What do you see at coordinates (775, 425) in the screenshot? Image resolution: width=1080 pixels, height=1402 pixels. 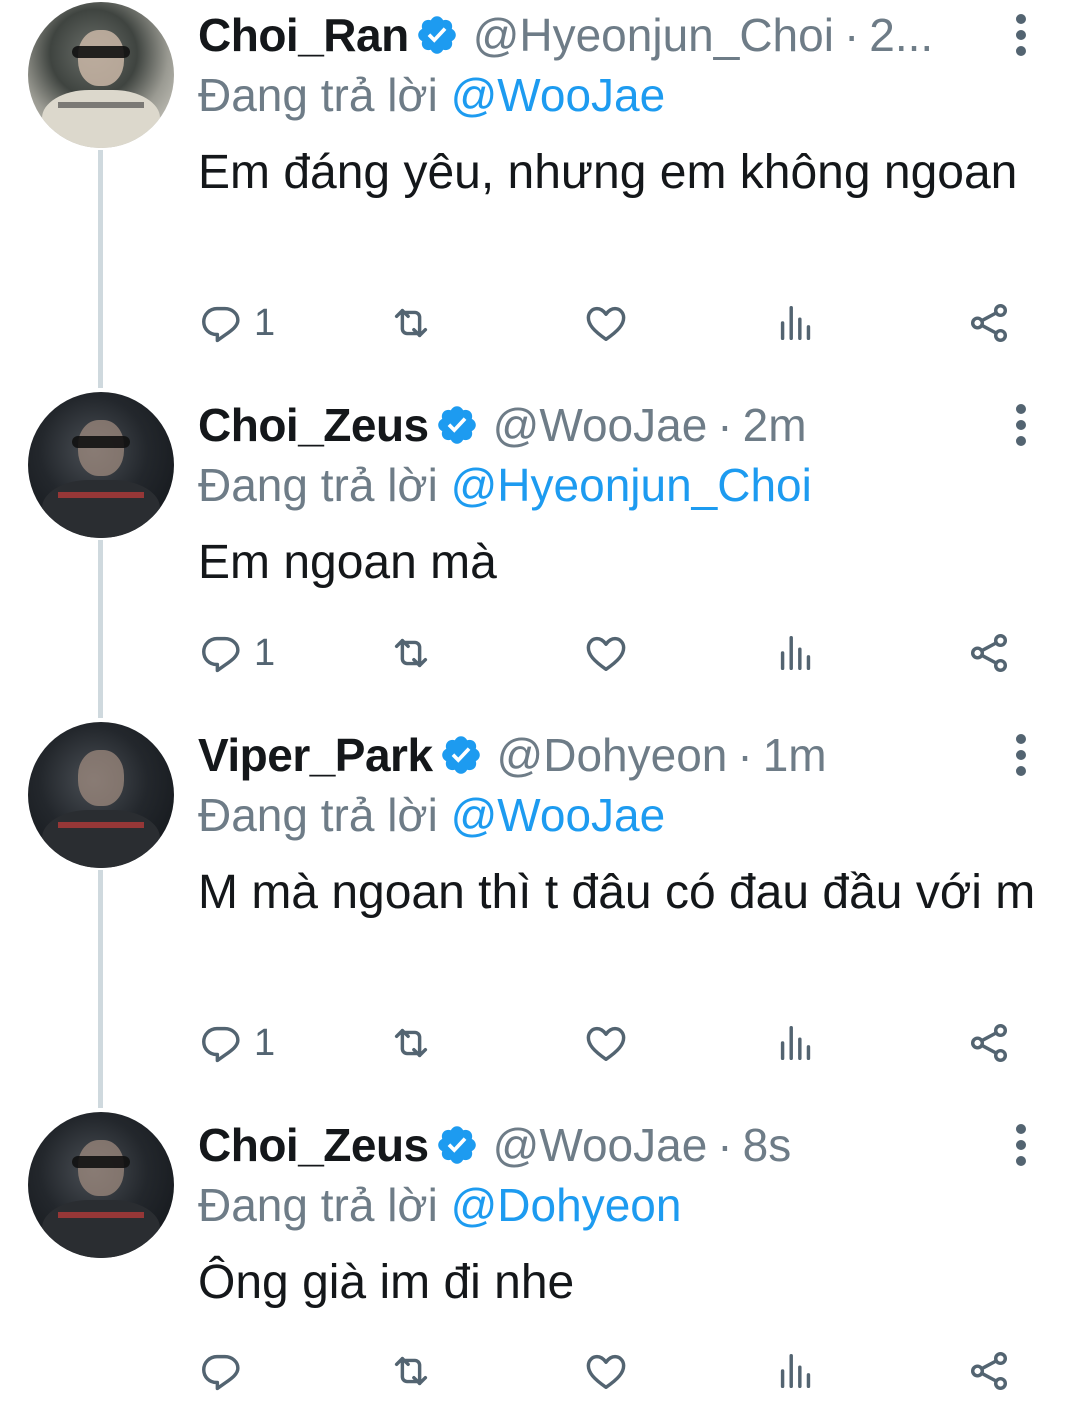 I see `timestamp: 2m` at bounding box center [775, 425].